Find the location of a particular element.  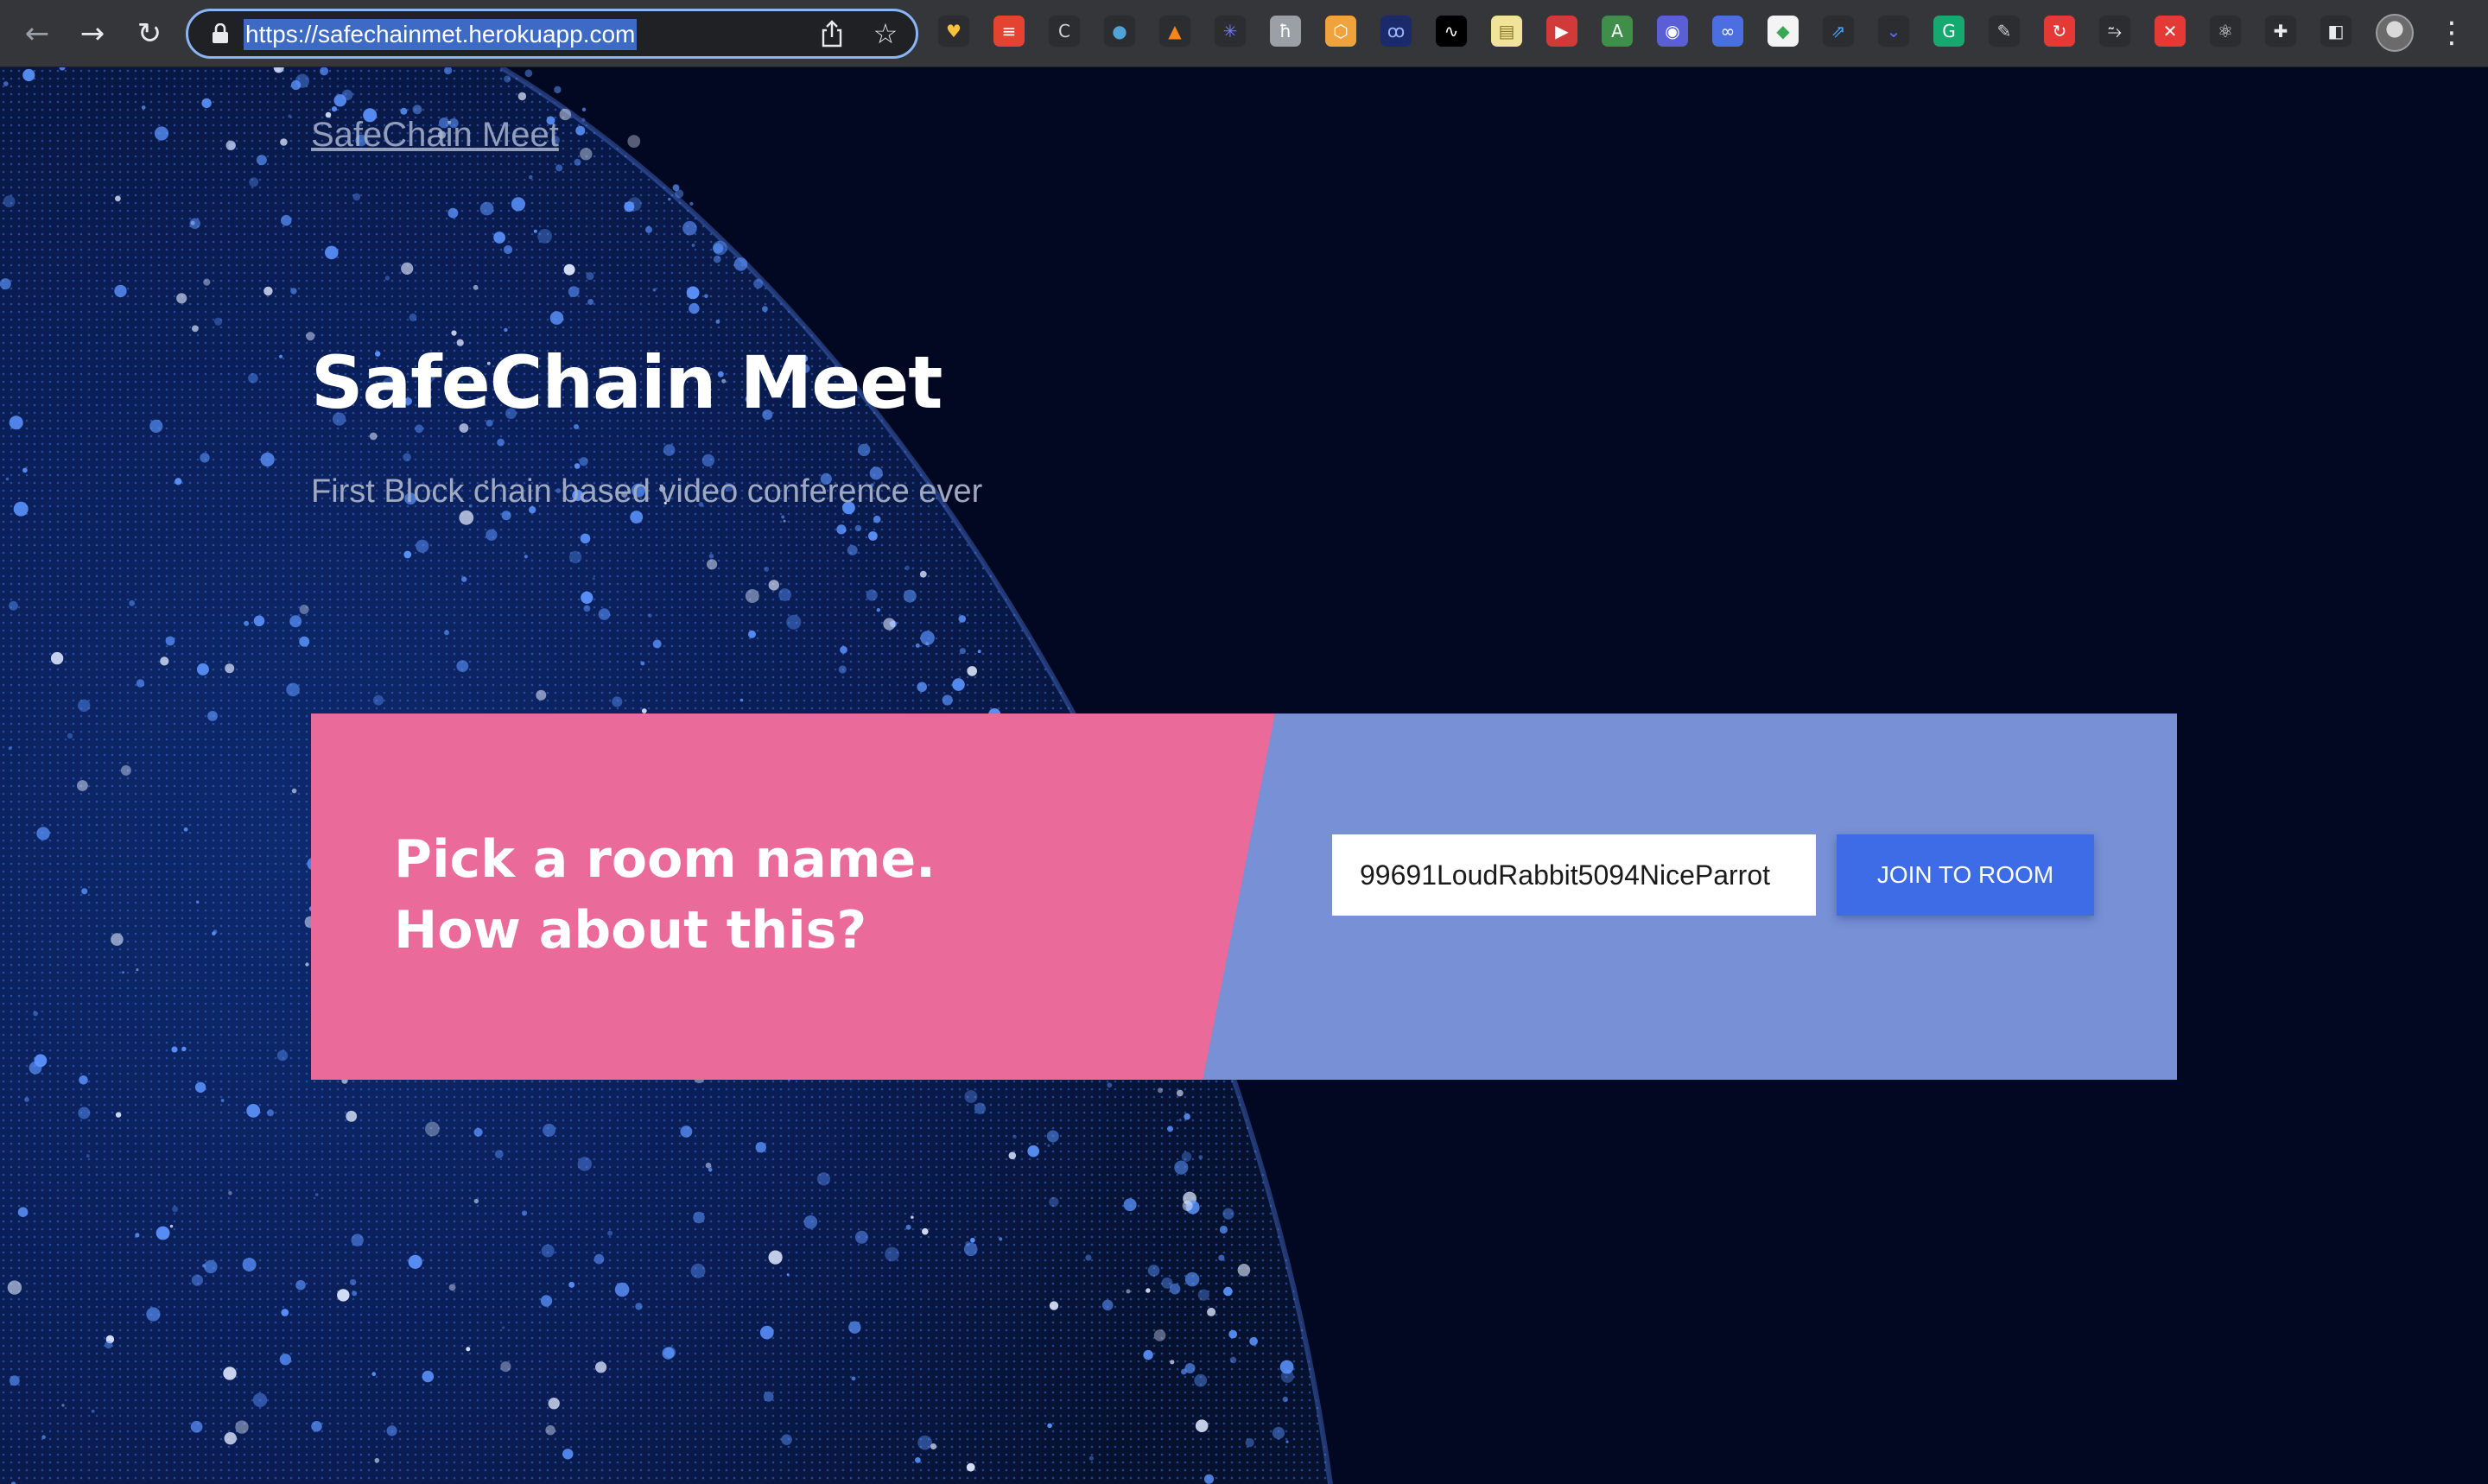

heart-extension-icon: ♥ is located at coordinates (953, 31).